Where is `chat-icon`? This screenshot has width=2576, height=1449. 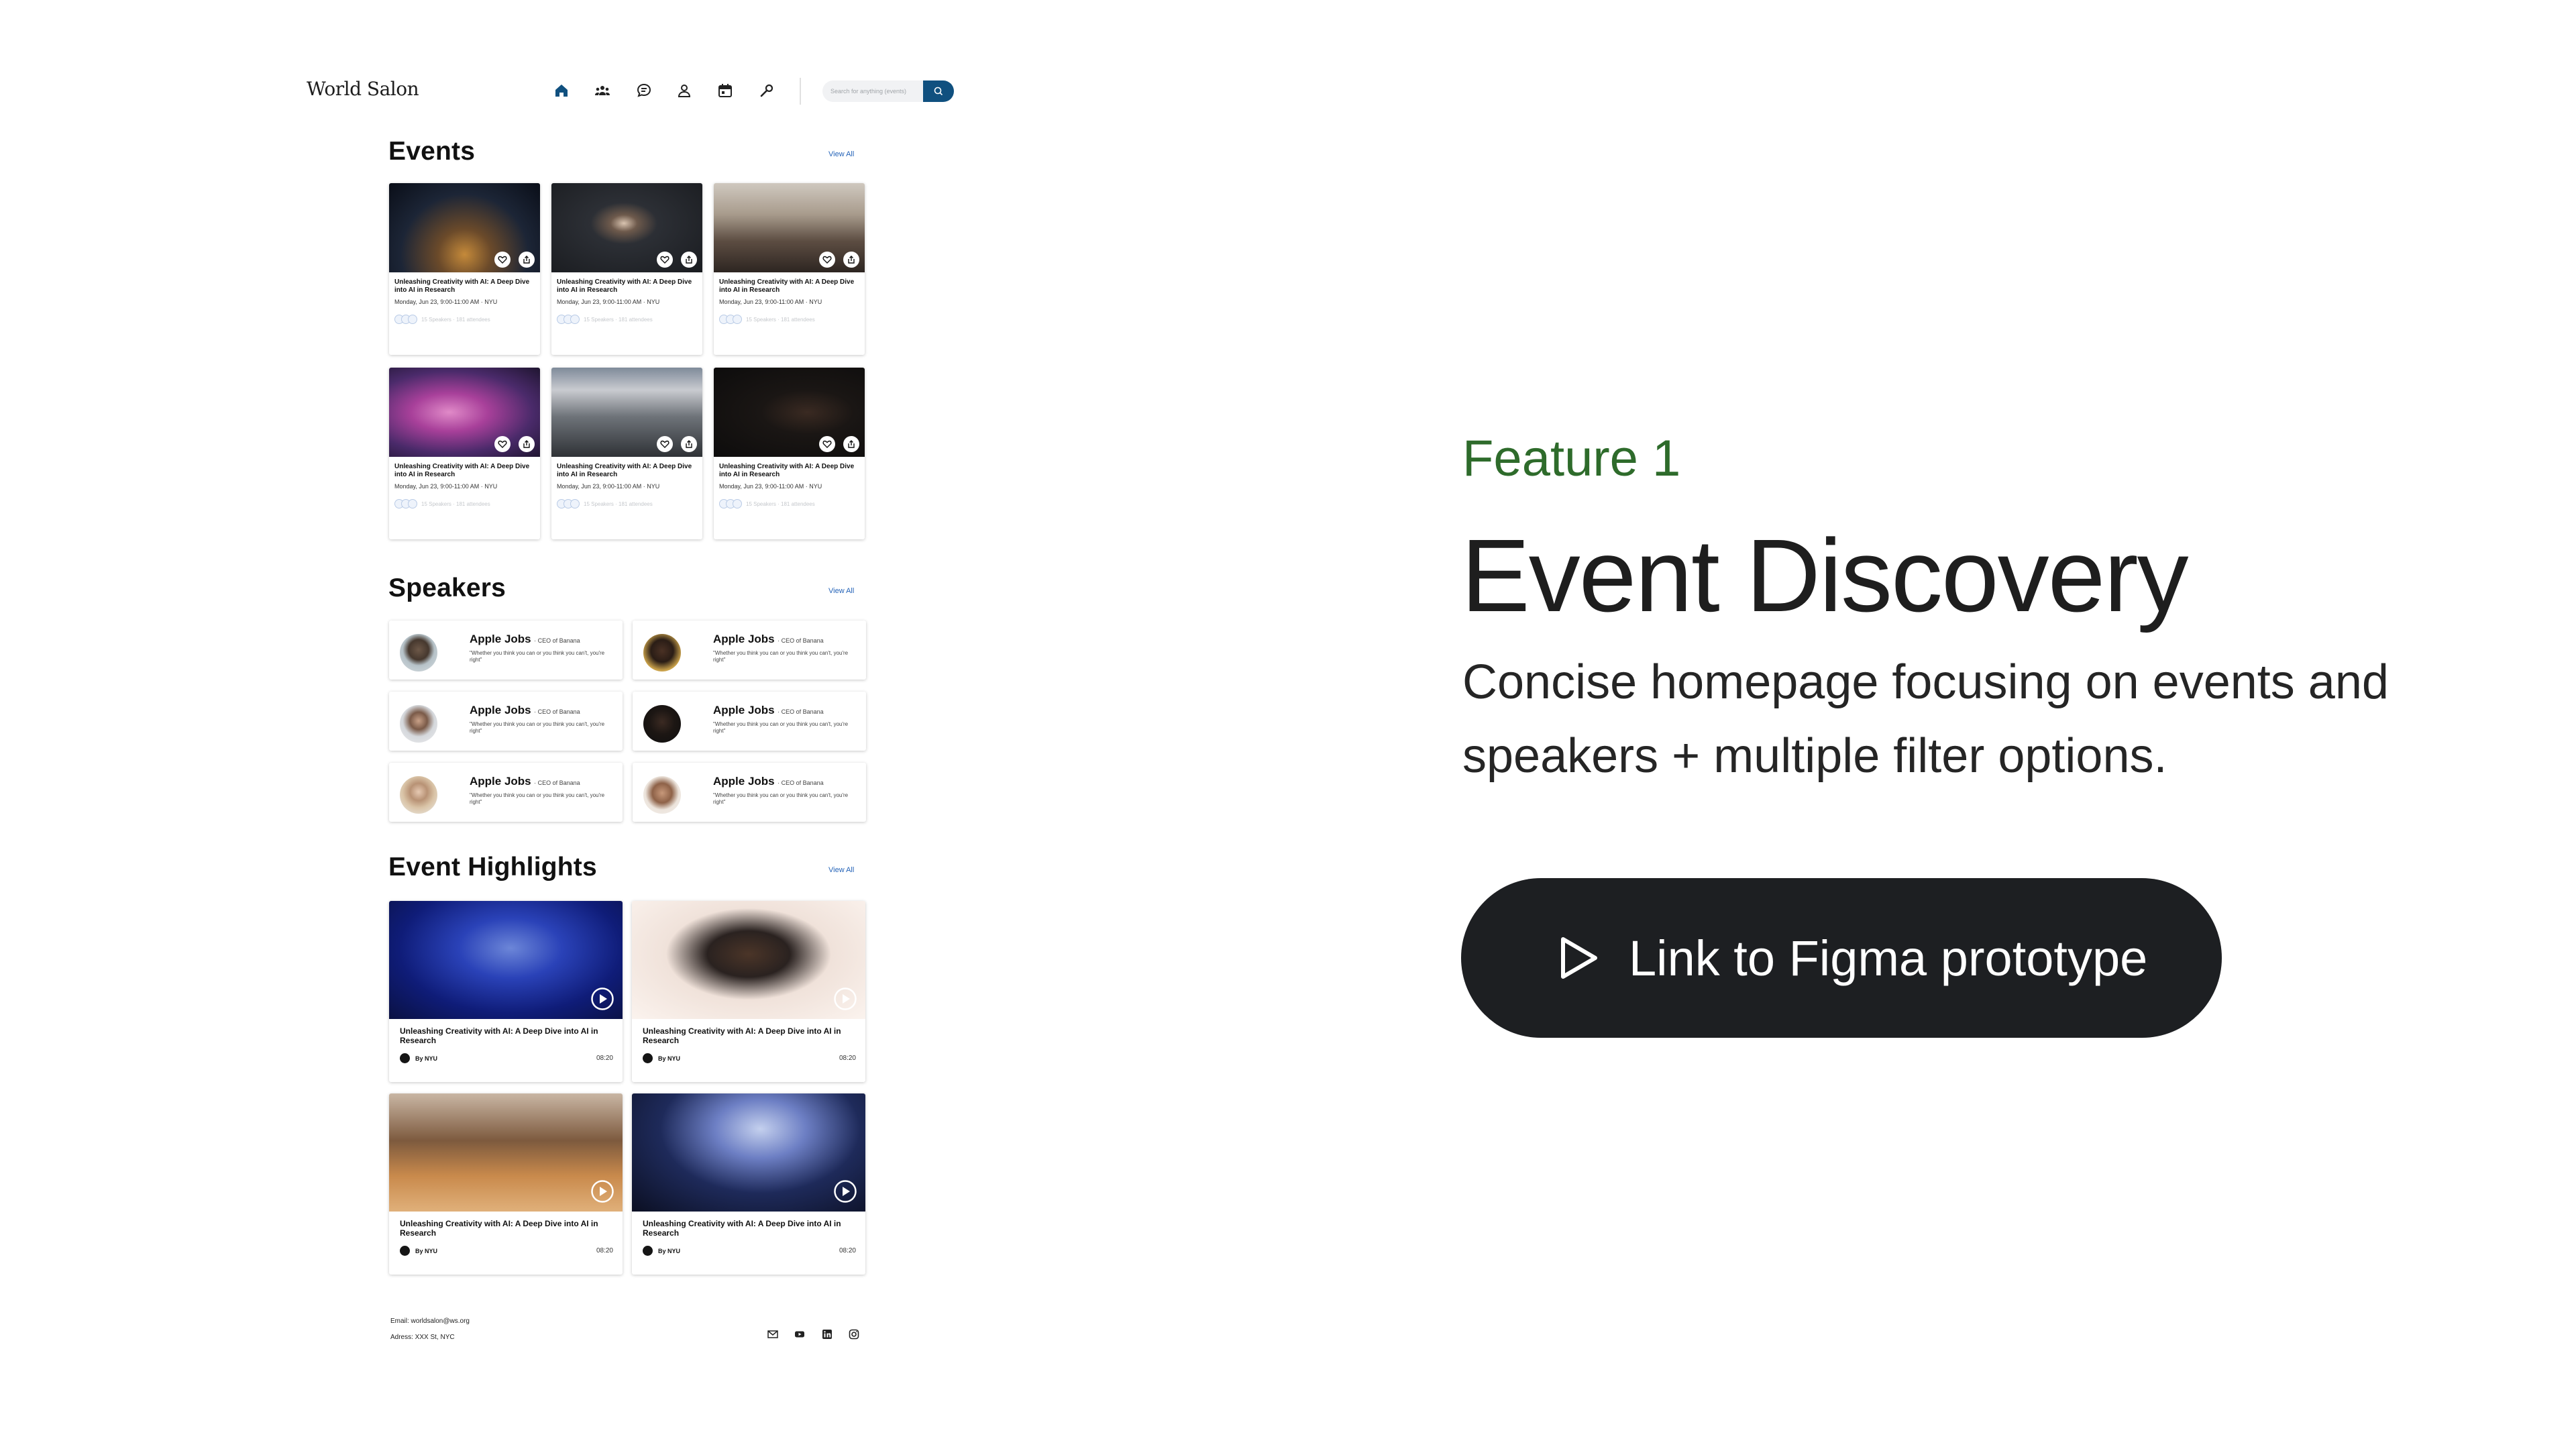 chat-icon is located at coordinates (644, 90).